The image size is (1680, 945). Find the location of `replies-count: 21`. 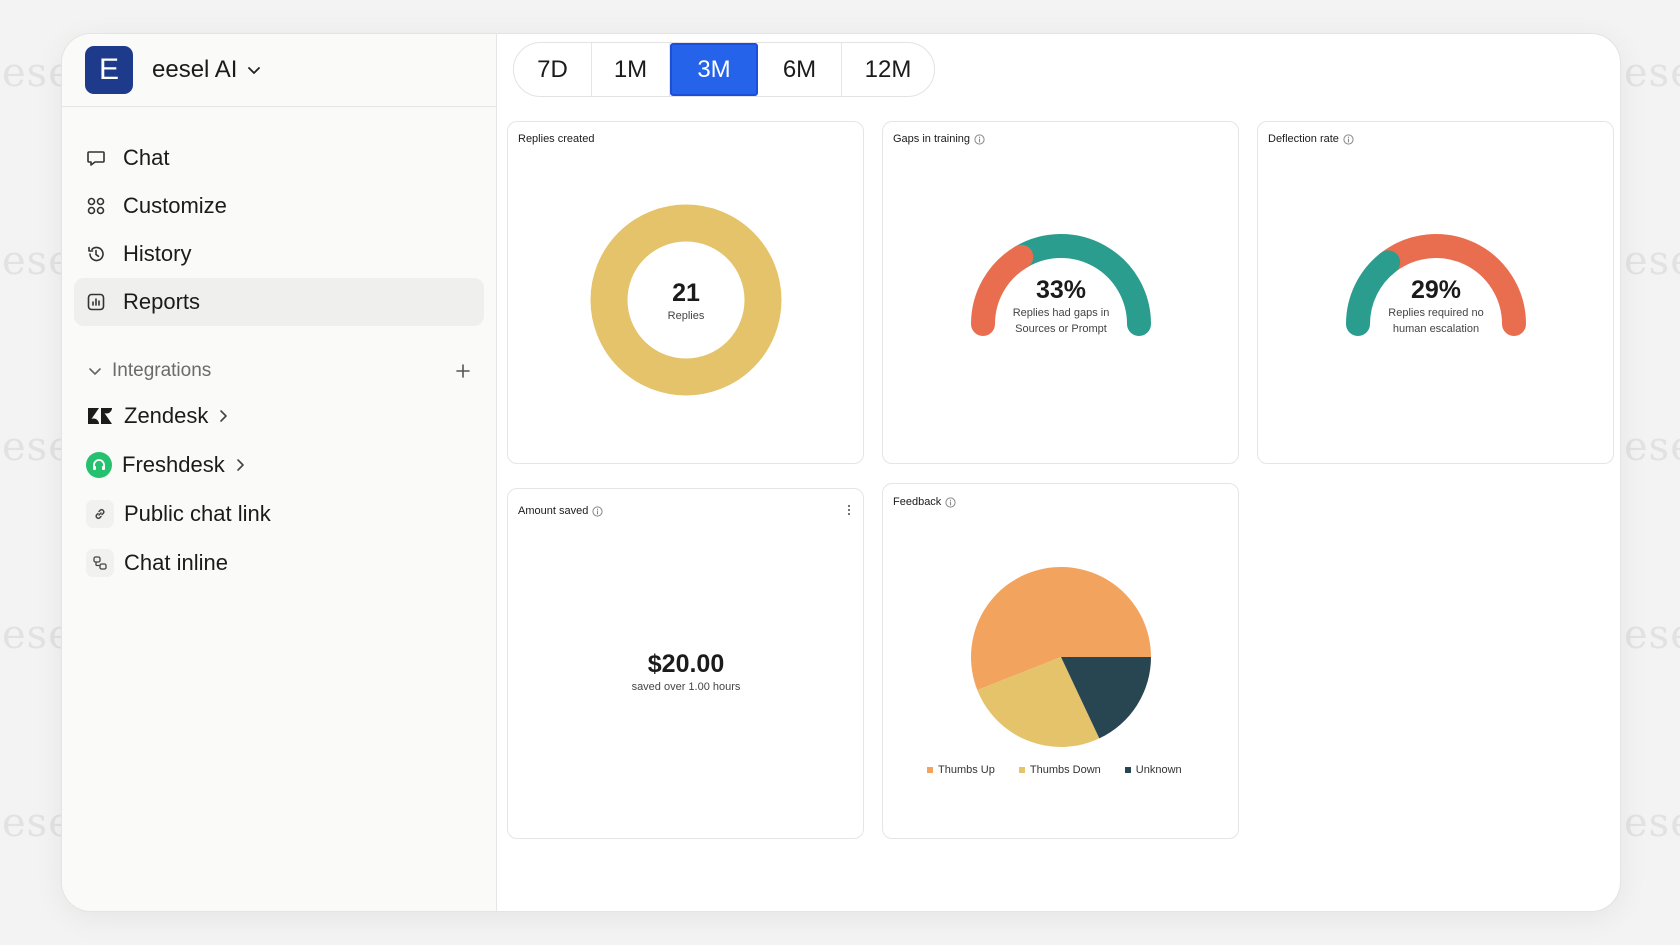

replies-count: 21 is located at coordinates (686, 293).